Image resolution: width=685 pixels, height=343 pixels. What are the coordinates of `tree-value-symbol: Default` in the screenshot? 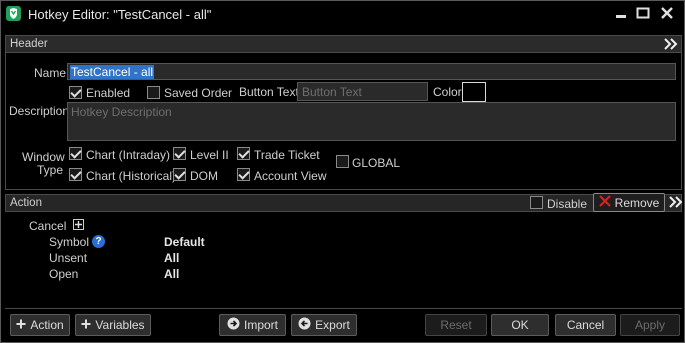 It's located at (184, 242).